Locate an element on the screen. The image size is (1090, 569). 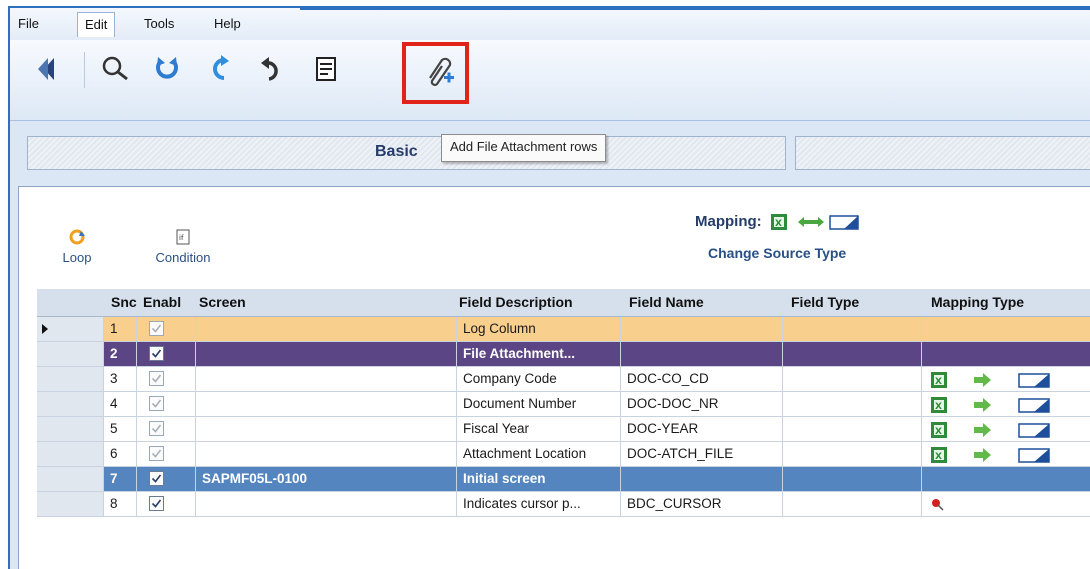
cell-field-name: BDC_CURSOR is located at coordinates (702, 504).